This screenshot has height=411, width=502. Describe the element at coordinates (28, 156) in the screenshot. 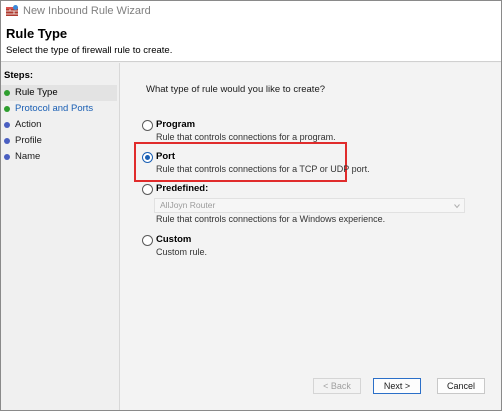

I see `step-label: Name` at that location.